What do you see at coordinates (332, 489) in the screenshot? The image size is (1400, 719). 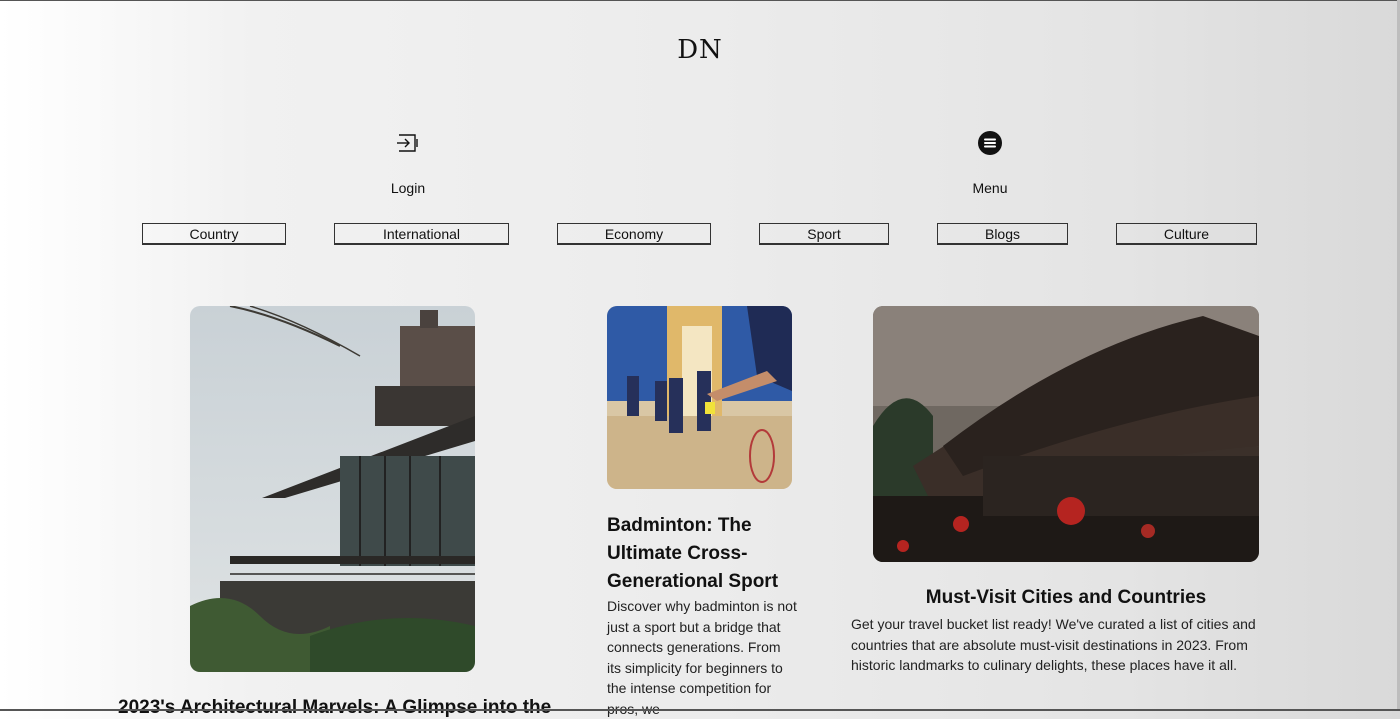 I see `architecture-article-image` at bounding box center [332, 489].